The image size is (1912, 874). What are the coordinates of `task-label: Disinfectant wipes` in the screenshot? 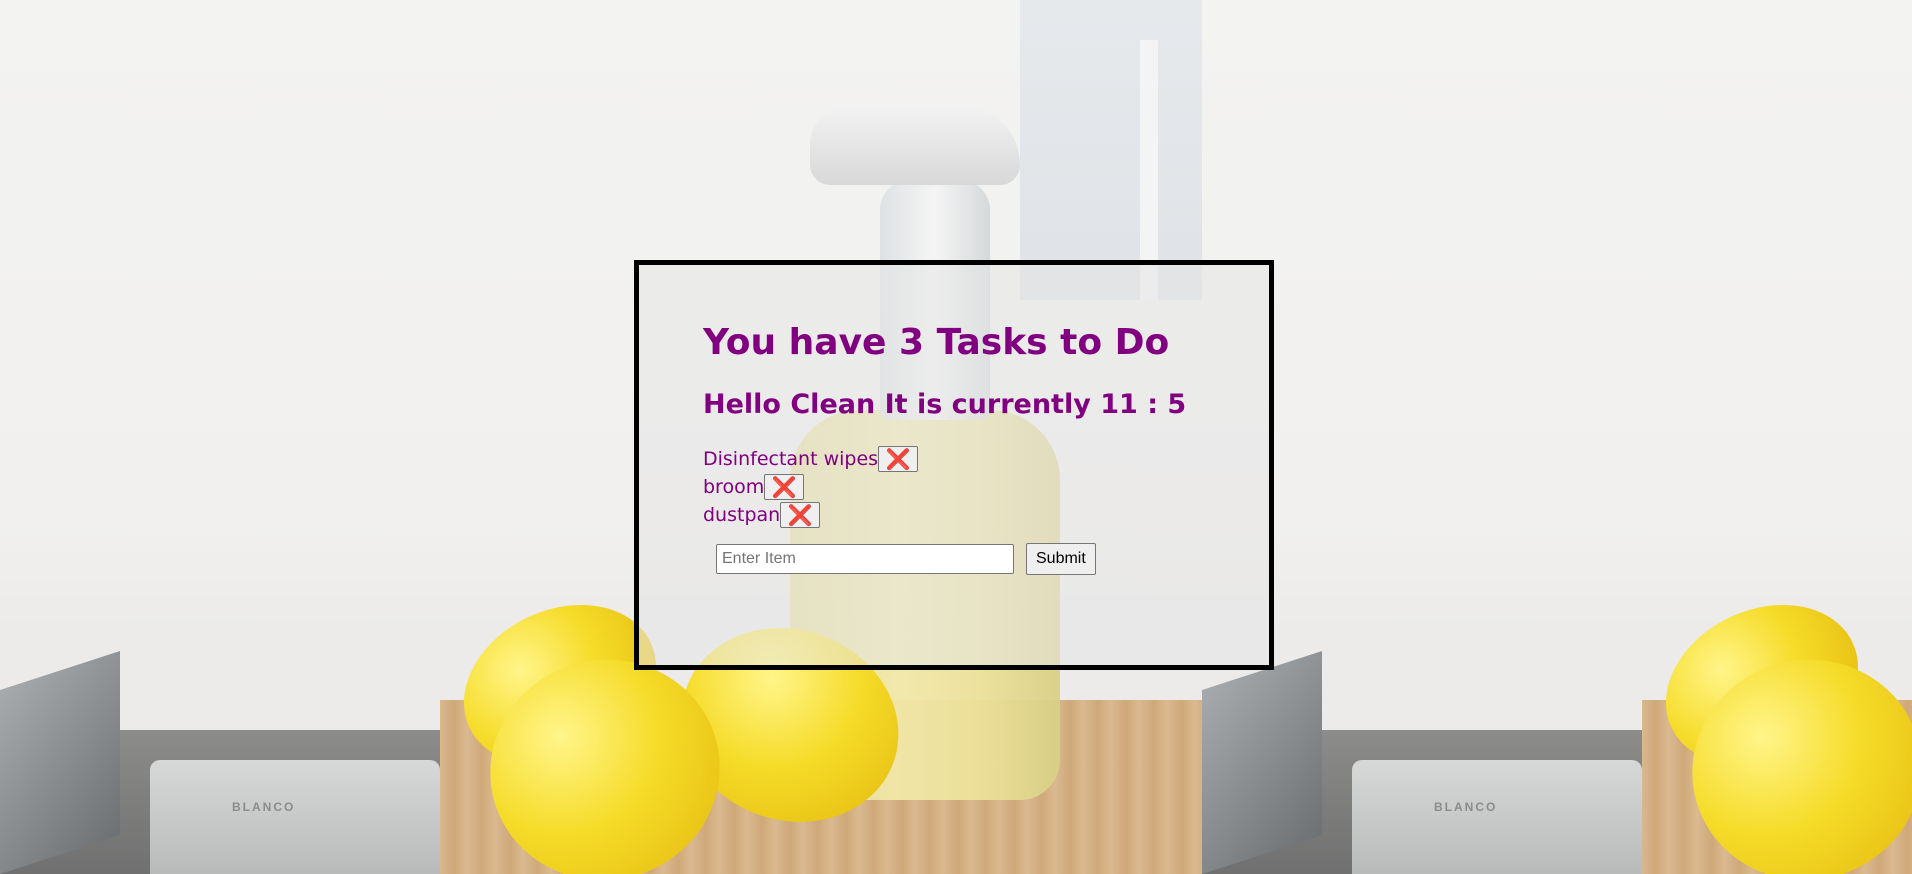 It's located at (791, 459).